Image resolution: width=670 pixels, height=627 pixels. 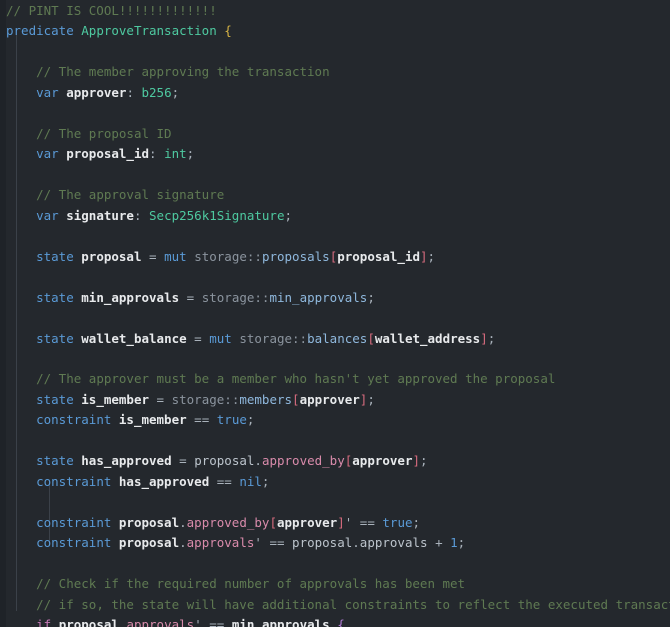 What do you see at coordinates (338, 195) in the screenshot?
I see `code-line-10: // The approval signature` at bounding box center [338, 195].